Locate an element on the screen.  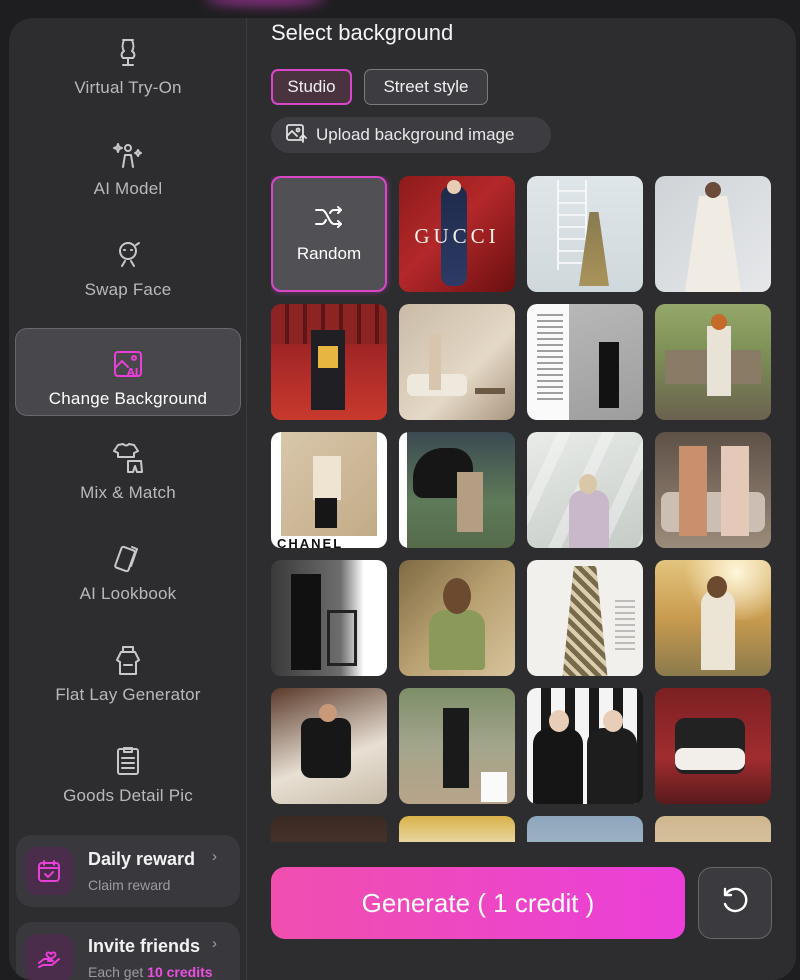
sidebar-item-label: AI Model is located at coordinates (128, 188).